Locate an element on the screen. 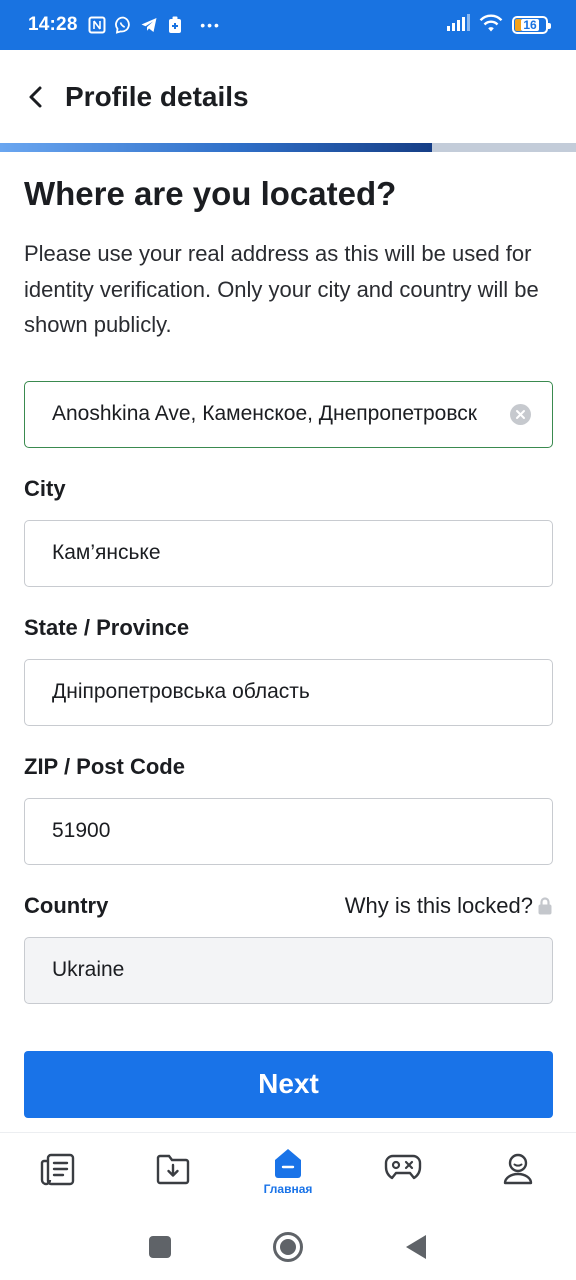 The height and width of the screenshot is (1280, 576). home-system-button is located at coordinates (288, 1247).